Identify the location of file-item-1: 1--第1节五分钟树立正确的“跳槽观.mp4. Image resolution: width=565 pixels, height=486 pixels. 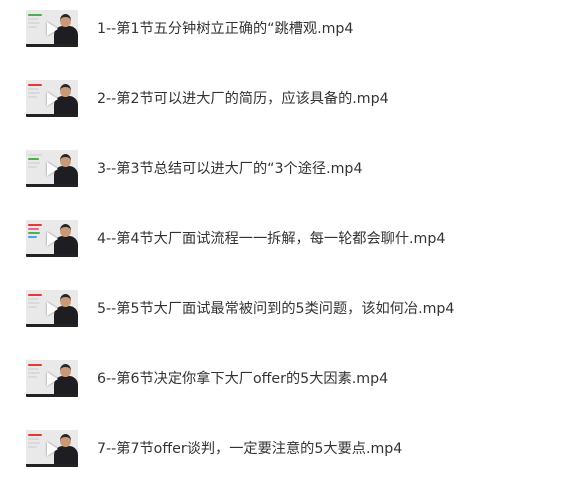
(282, 38).